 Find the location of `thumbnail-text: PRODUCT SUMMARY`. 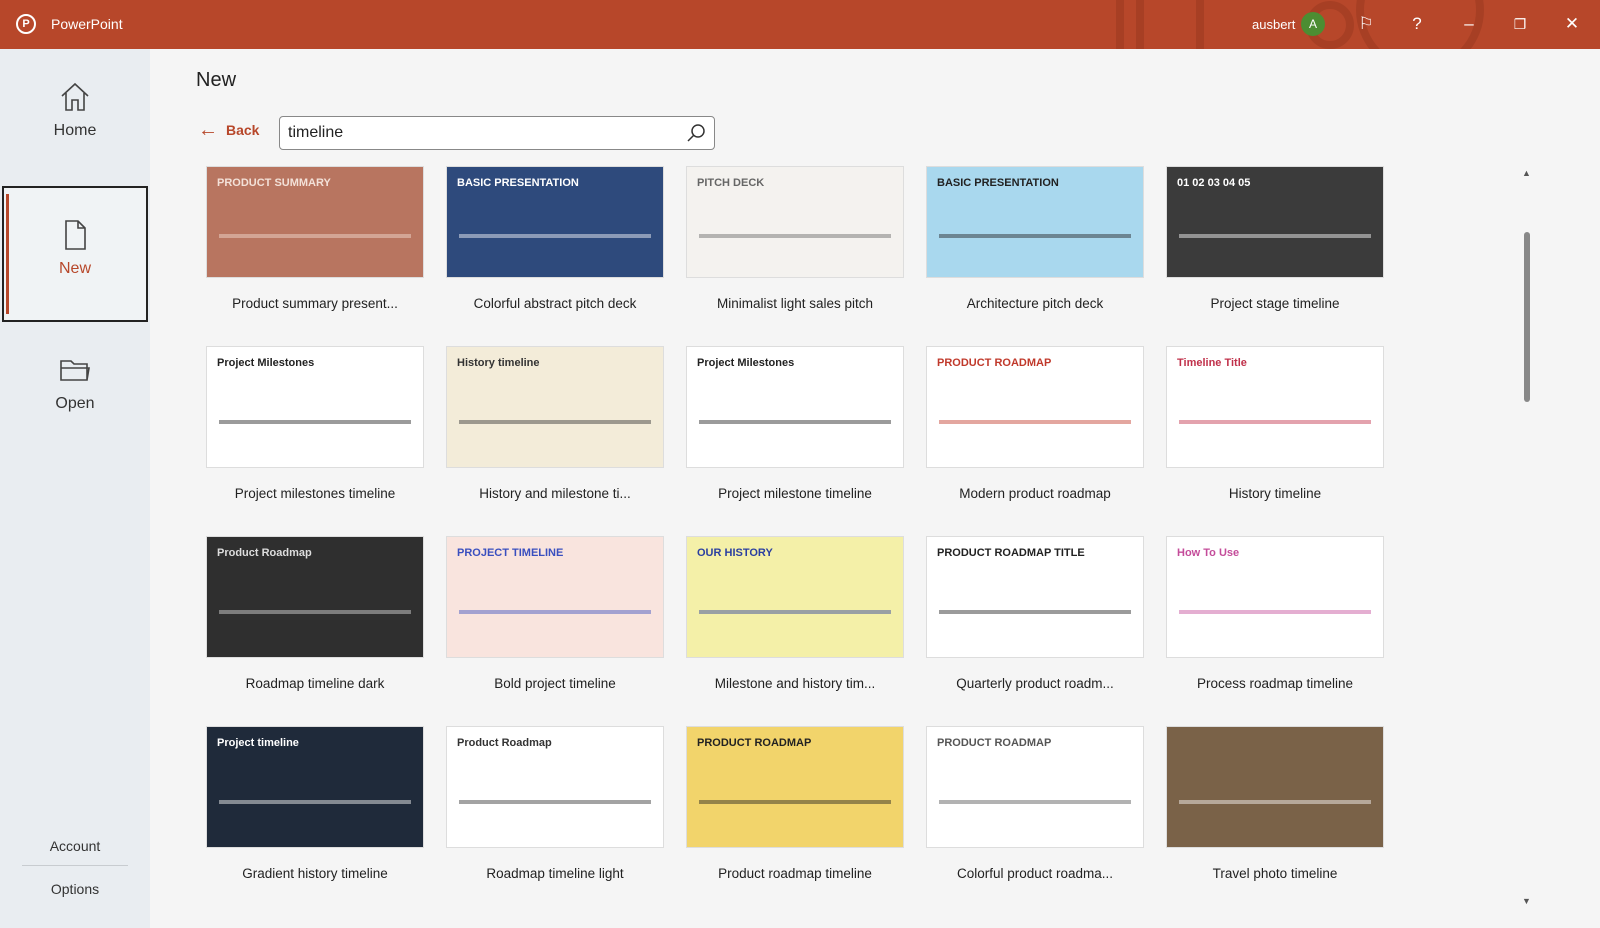

thumbnail-text: PRODUCT SUMMARY is located at coordinates (274, 183).